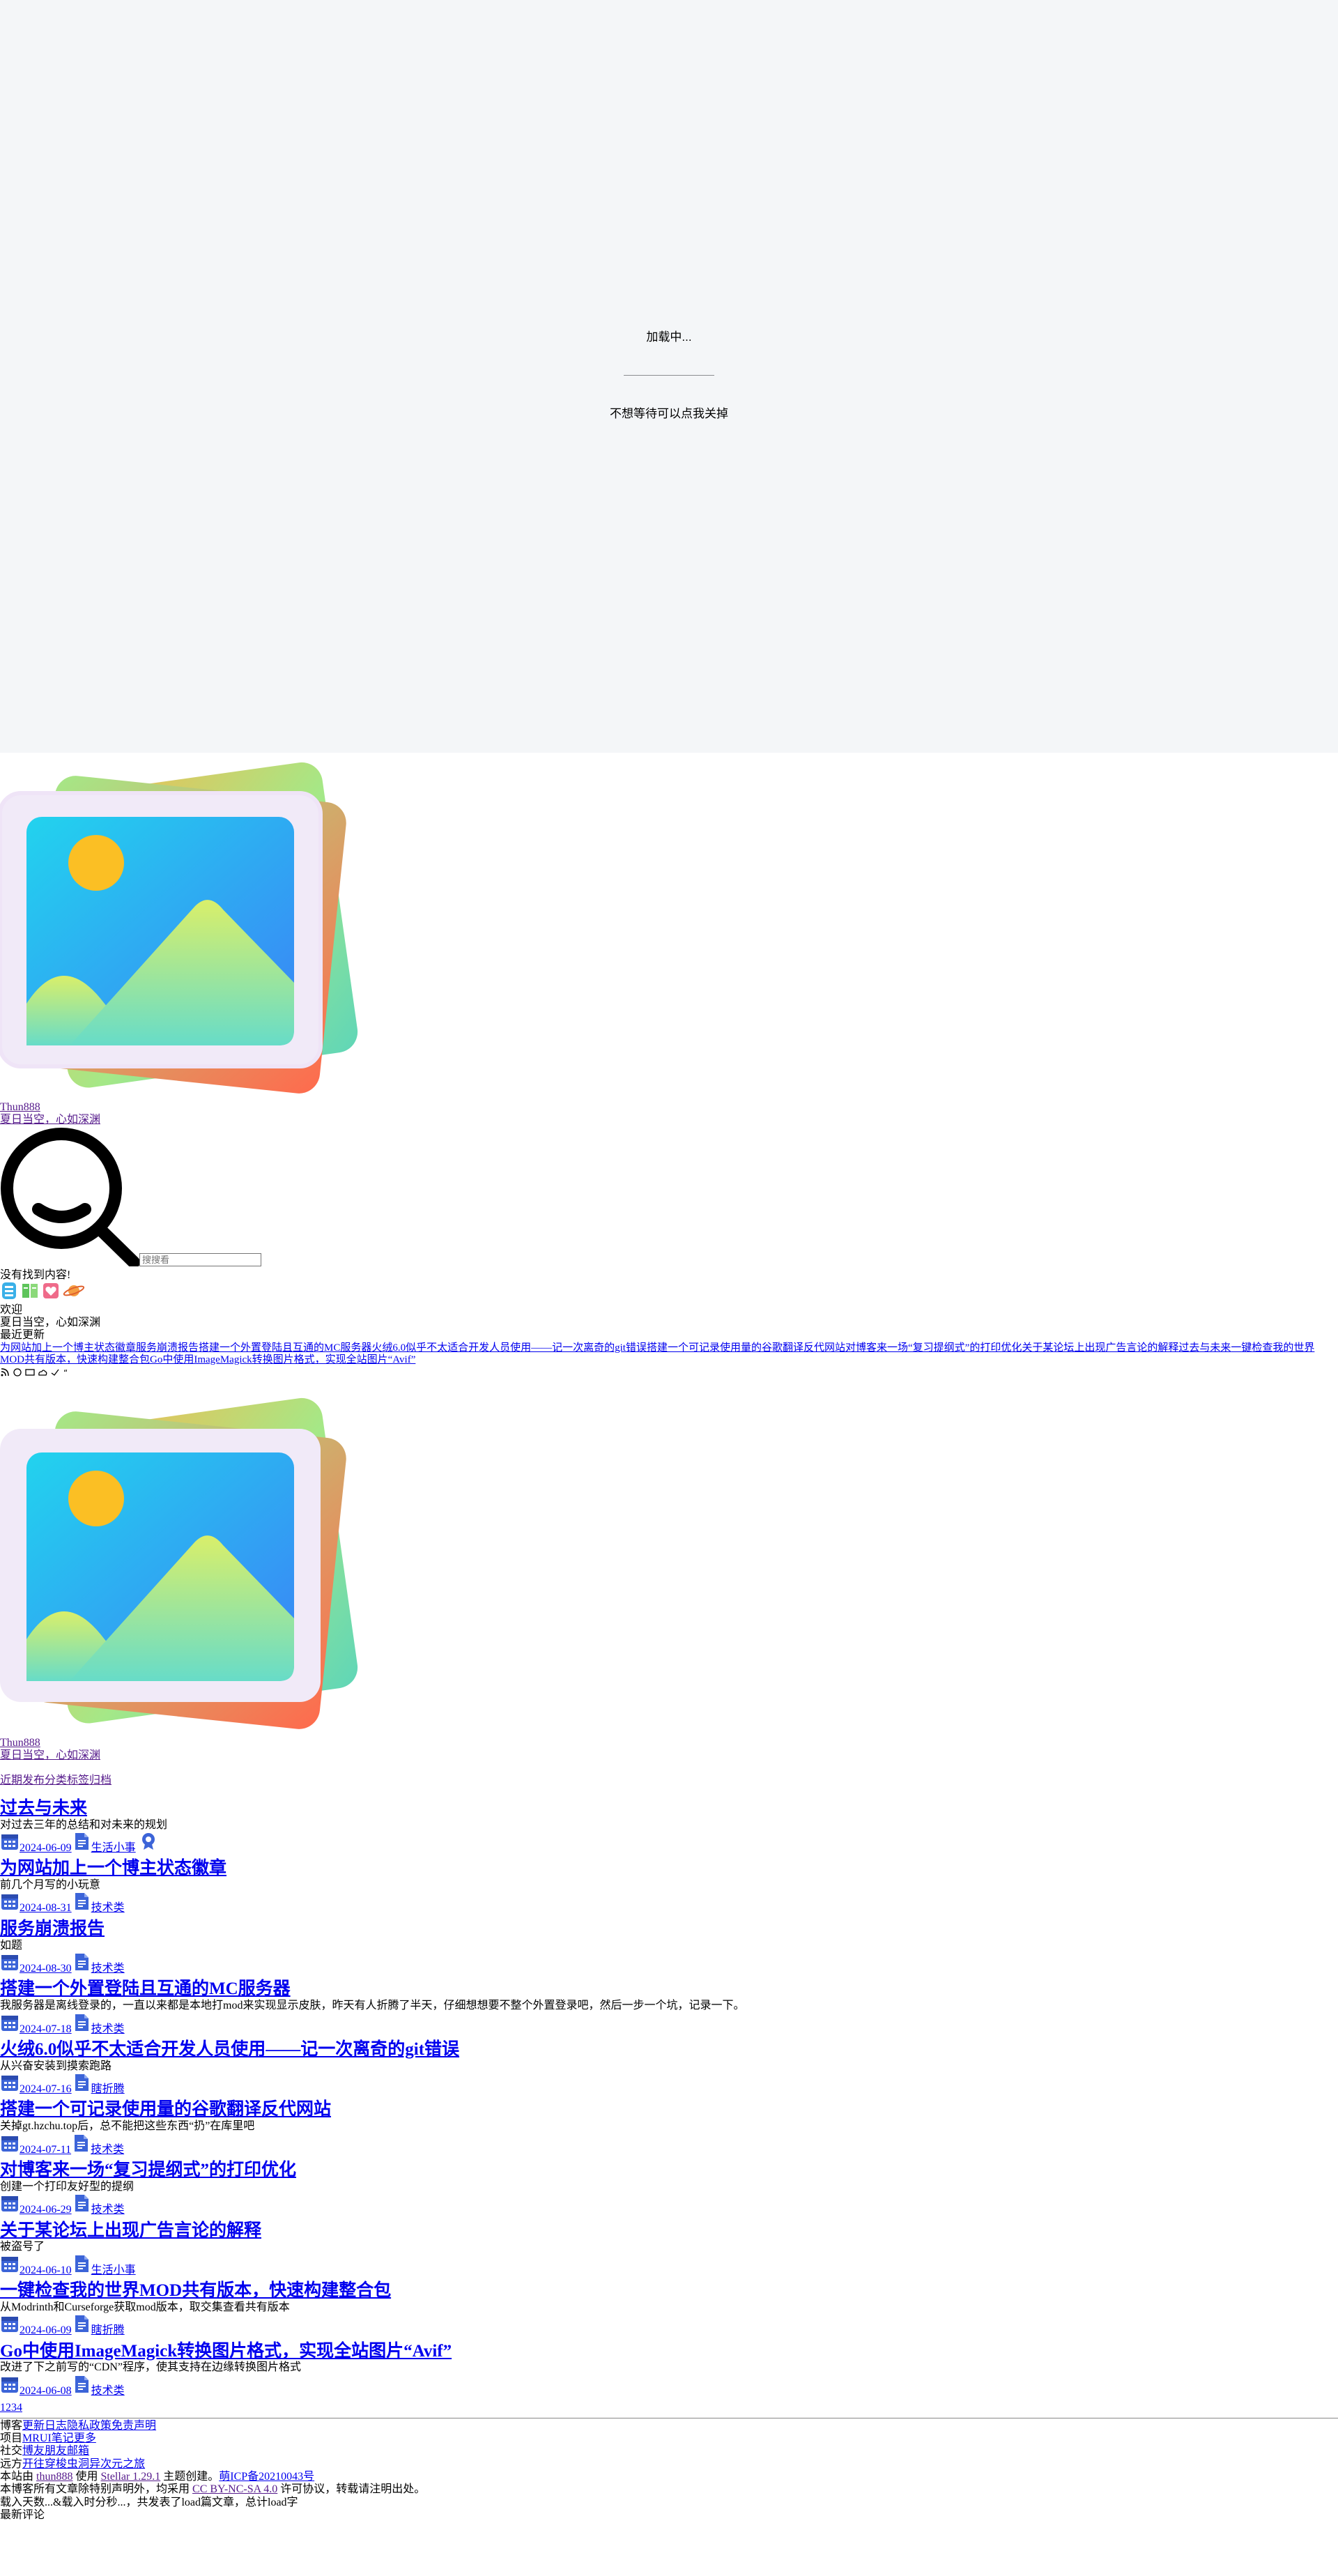  What do you see at coordinates (266, 2477) in the screenshot?
I see `footer-icp-link: 萌ICP备20210043号` at bounding box center [266, 2477].